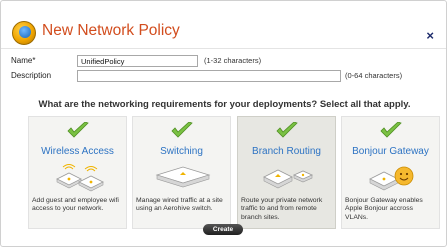  What do you see at coordinates (390, 151) in the screenshot?
I see `card-title: Bonjour Gateway` at bounding box center [390, 151].